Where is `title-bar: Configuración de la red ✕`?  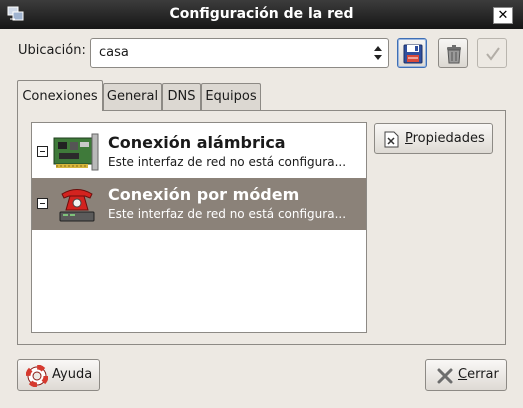 title-bar: Configuración de la red ✕ is located at coordinates (261, 14).